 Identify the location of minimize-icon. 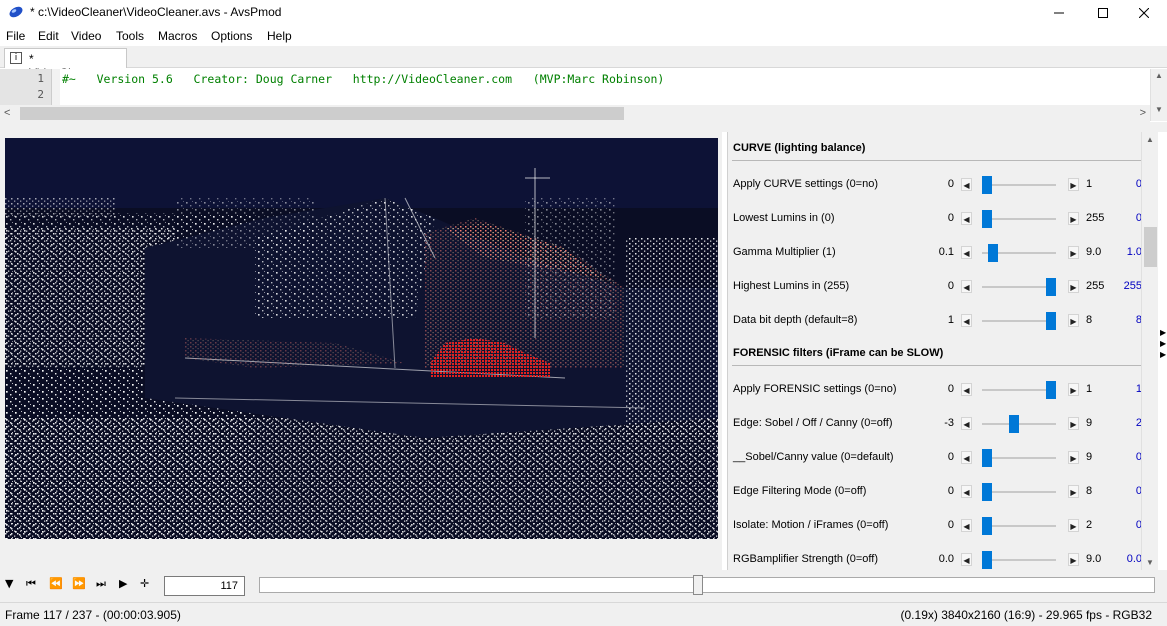
(1059, 12).